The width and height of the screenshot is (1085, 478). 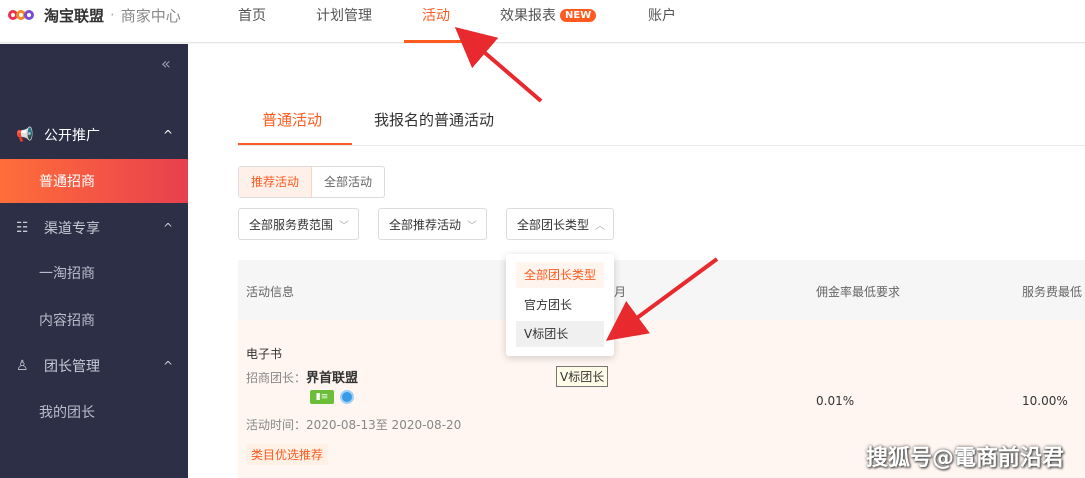 I want to click on service-fee-range-select: 全部服务费范围 ﹀, so click(x=298, y=224).